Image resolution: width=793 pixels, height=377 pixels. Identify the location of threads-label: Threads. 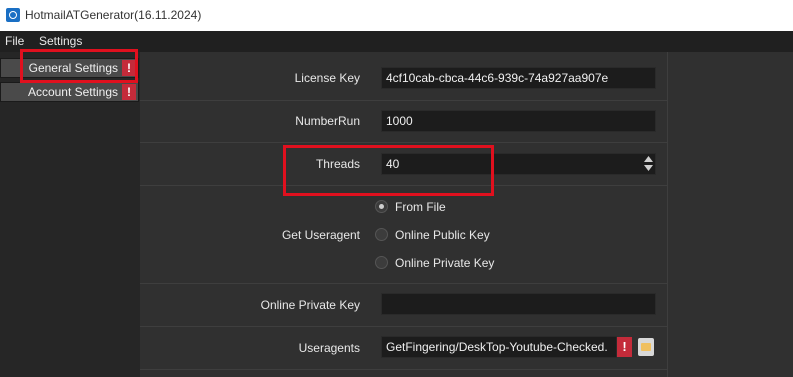
(337, 164).